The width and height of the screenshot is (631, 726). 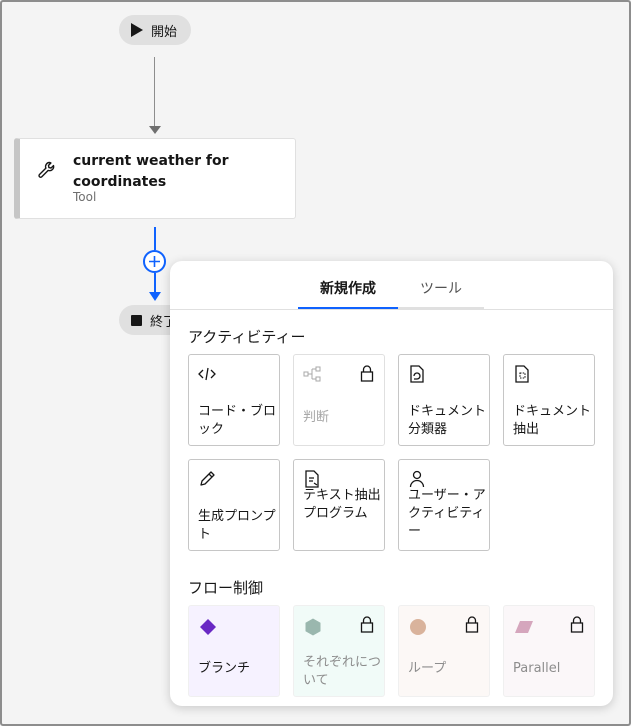 I want to click on plus-icon, so click(x=154, y=261).